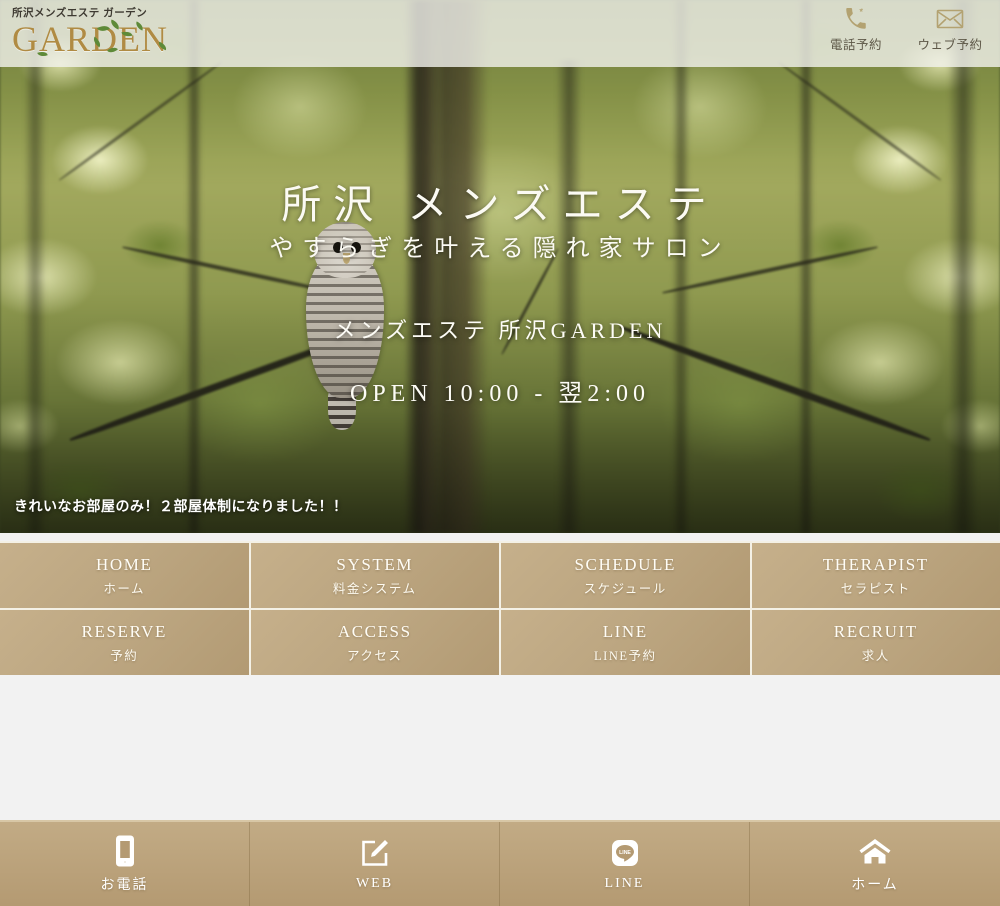  I want to click on news-ticker: きれいなお部屋のみ！２部屋体制になりました！！, so click(181, 506).